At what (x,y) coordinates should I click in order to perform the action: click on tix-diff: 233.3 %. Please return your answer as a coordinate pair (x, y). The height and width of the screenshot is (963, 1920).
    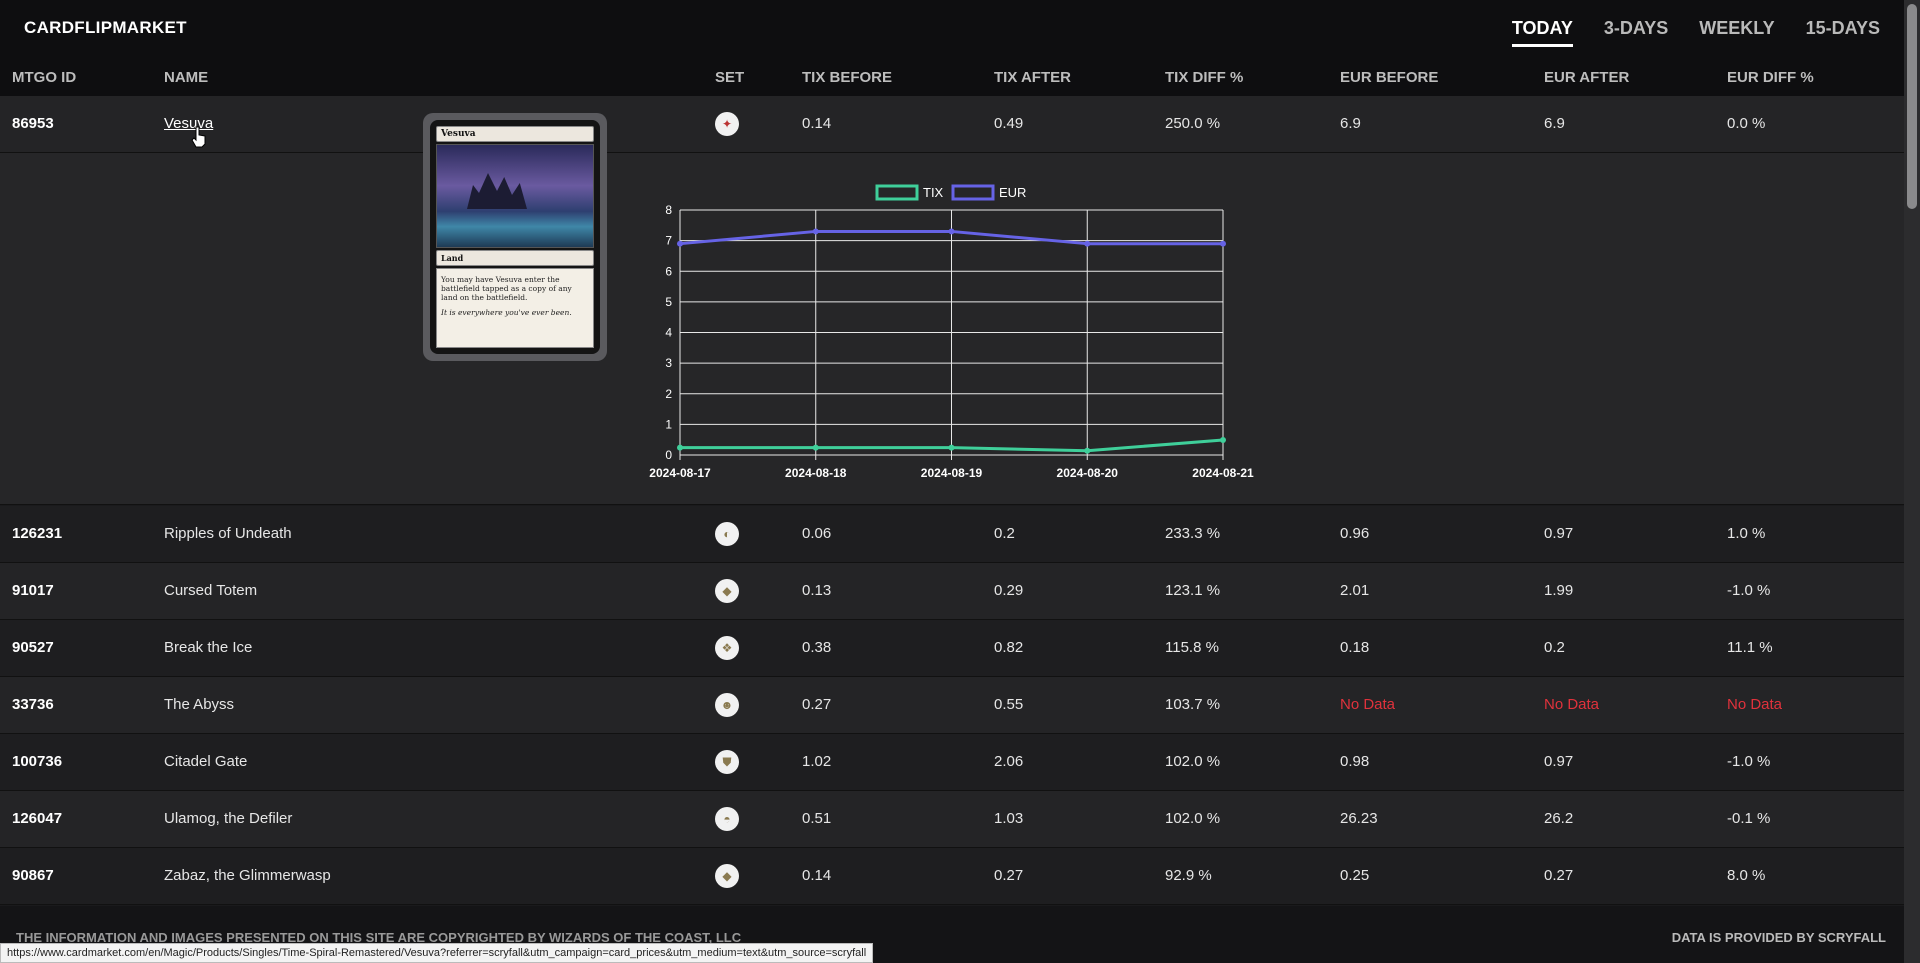
    Looking at the image, I should click on (1193, 533).